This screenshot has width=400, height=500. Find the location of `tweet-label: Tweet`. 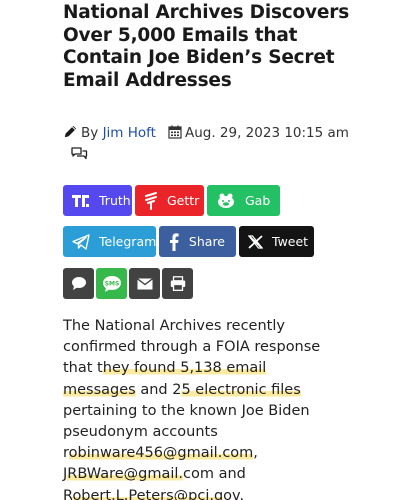

tweet-label: Tweet is located at coordinates (290, 241).